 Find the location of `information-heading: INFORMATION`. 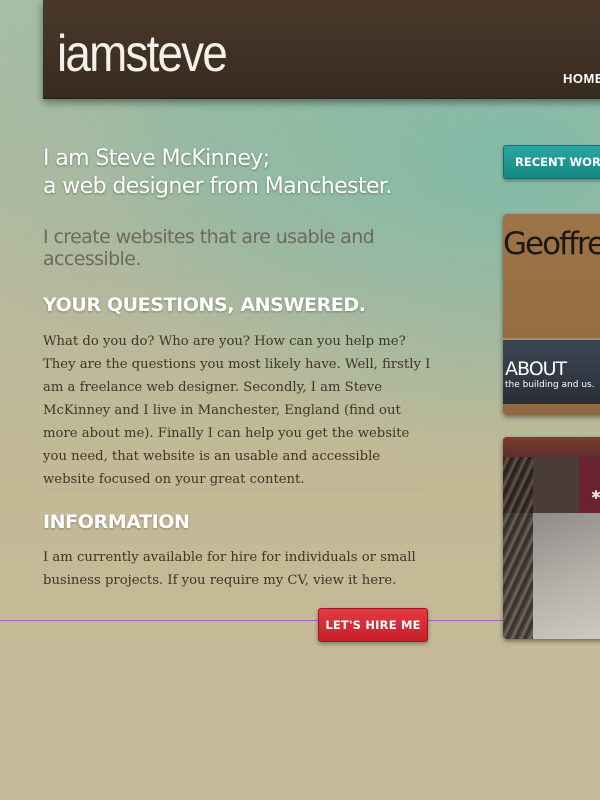

information-heading: INFORMATION is located at coordinates (116, 522).